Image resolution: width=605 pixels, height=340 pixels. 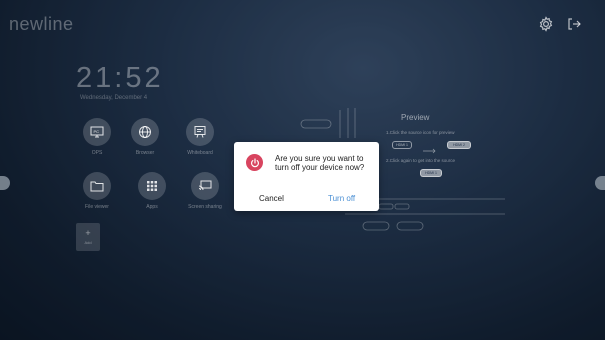 I want to click on folder-icon, so click(x=97, y=186).